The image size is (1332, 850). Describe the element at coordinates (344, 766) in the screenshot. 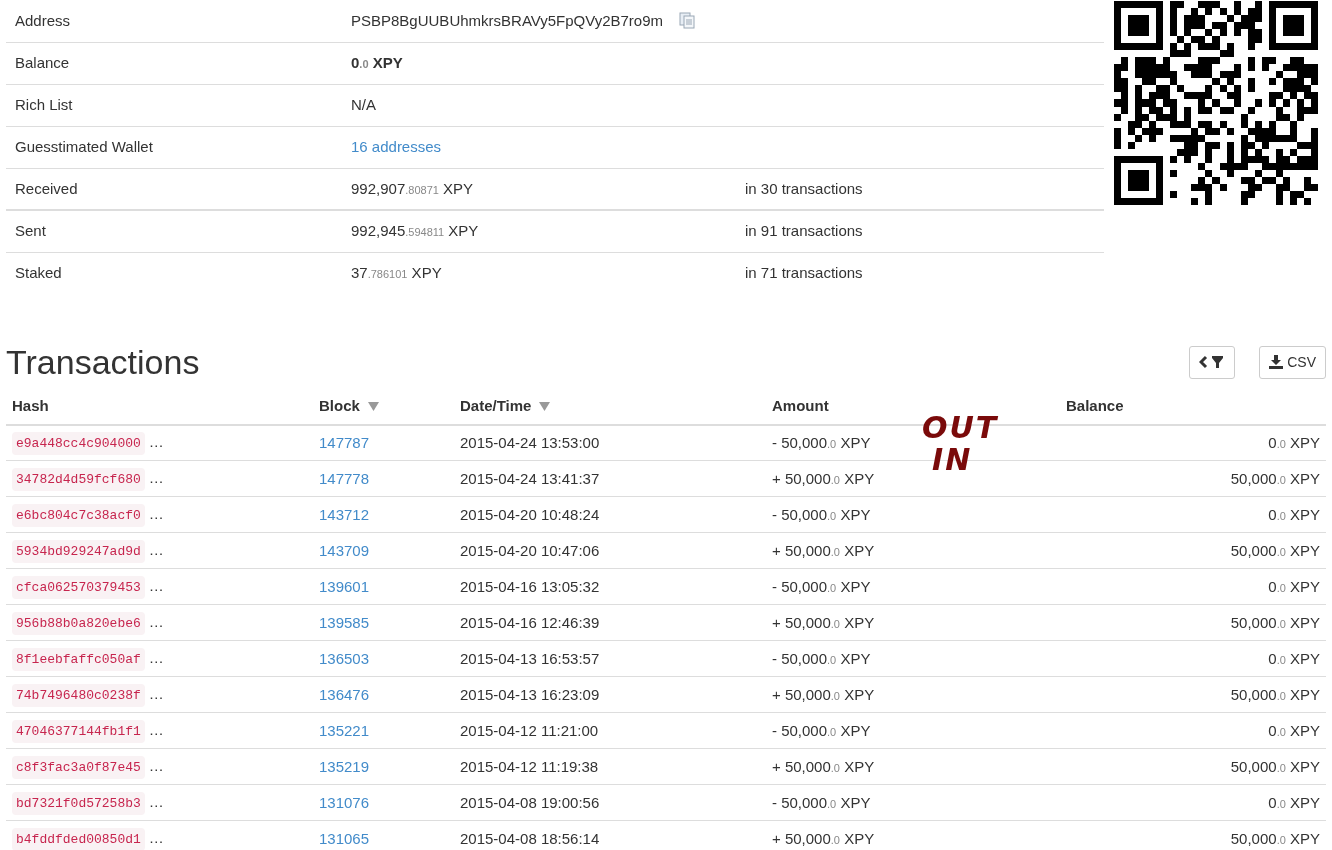

I see `block-link: 135219` at that location.